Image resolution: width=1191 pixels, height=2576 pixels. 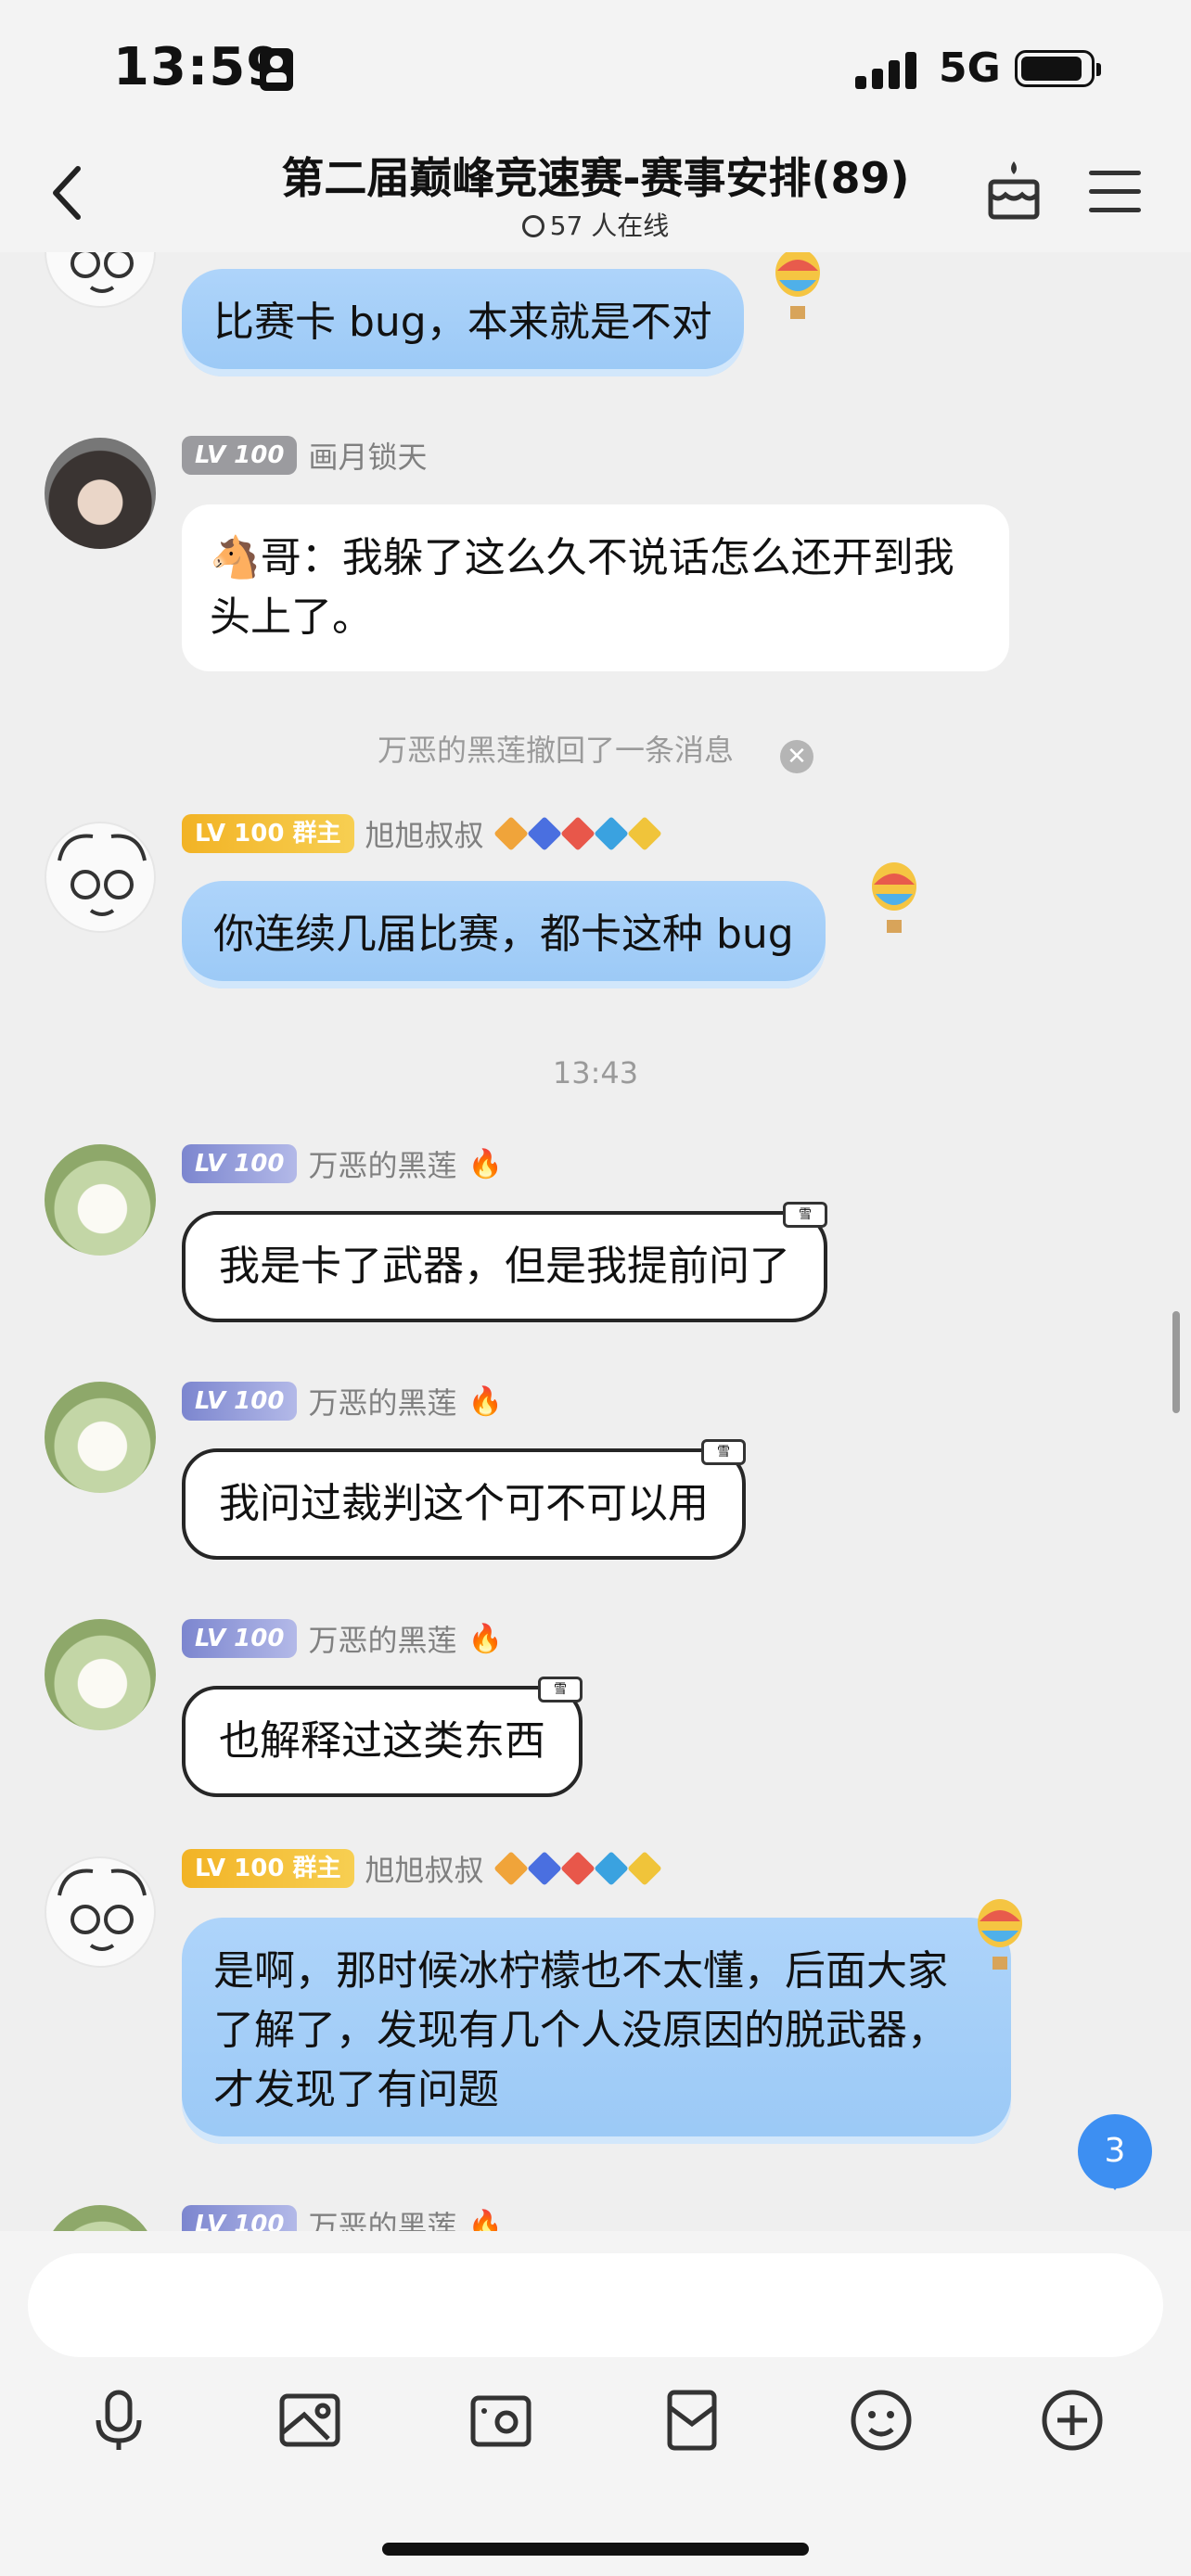 What do you see at coordinates (796, 756) in the screenshot?
I see `close-icon: ✕` at bounding box center [796, 756].